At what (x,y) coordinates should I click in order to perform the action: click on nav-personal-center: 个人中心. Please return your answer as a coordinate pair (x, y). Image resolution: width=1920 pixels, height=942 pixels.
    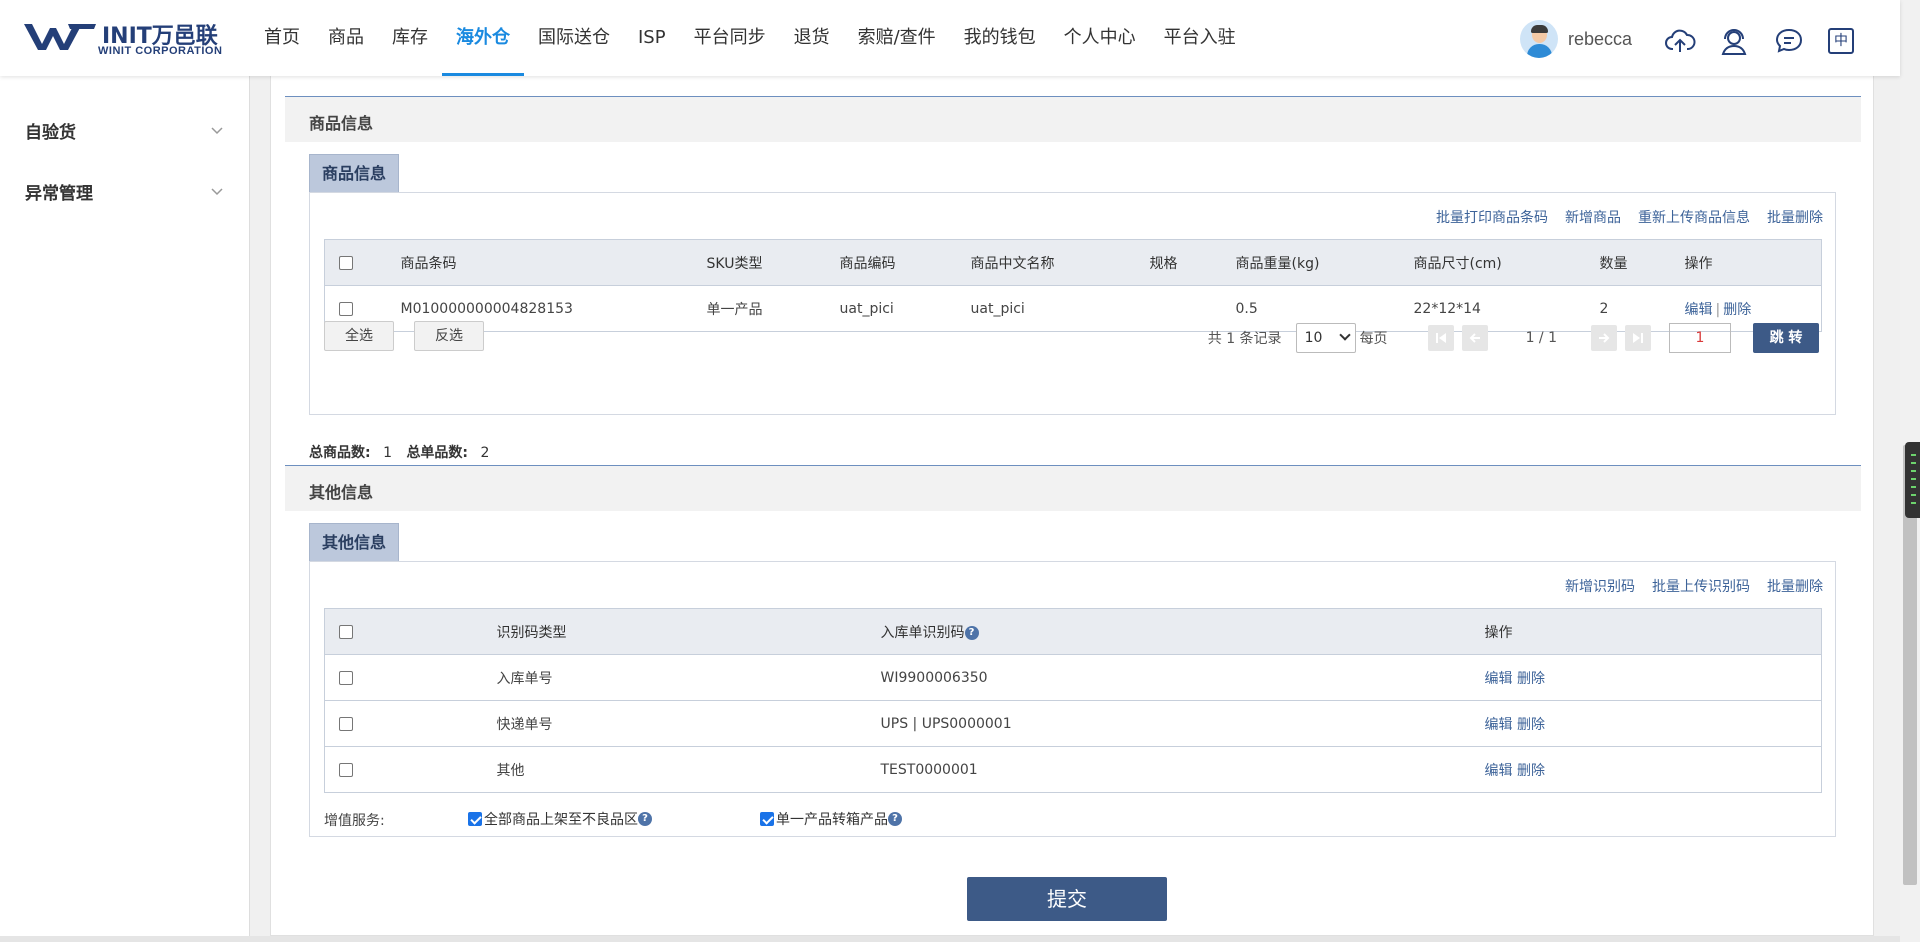
    Looking at the image, I should click on (1100, 38).